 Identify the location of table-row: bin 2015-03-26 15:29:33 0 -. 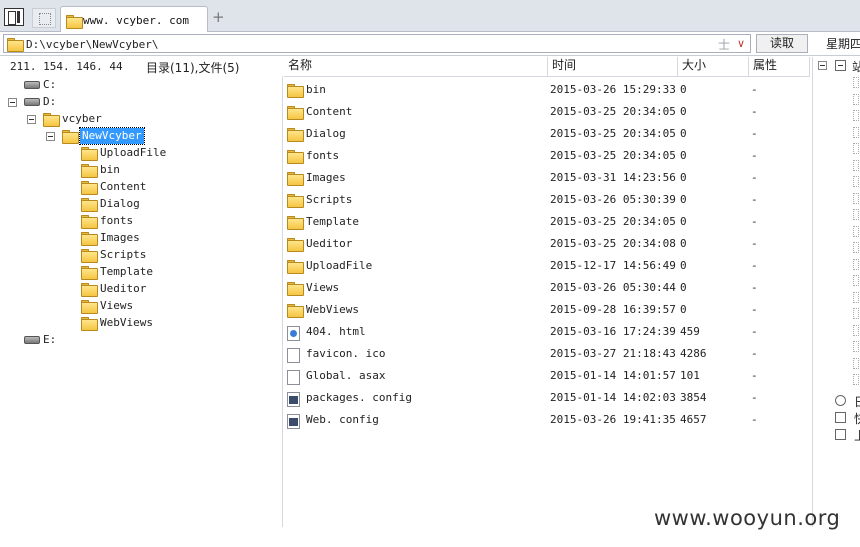
(547, 90).